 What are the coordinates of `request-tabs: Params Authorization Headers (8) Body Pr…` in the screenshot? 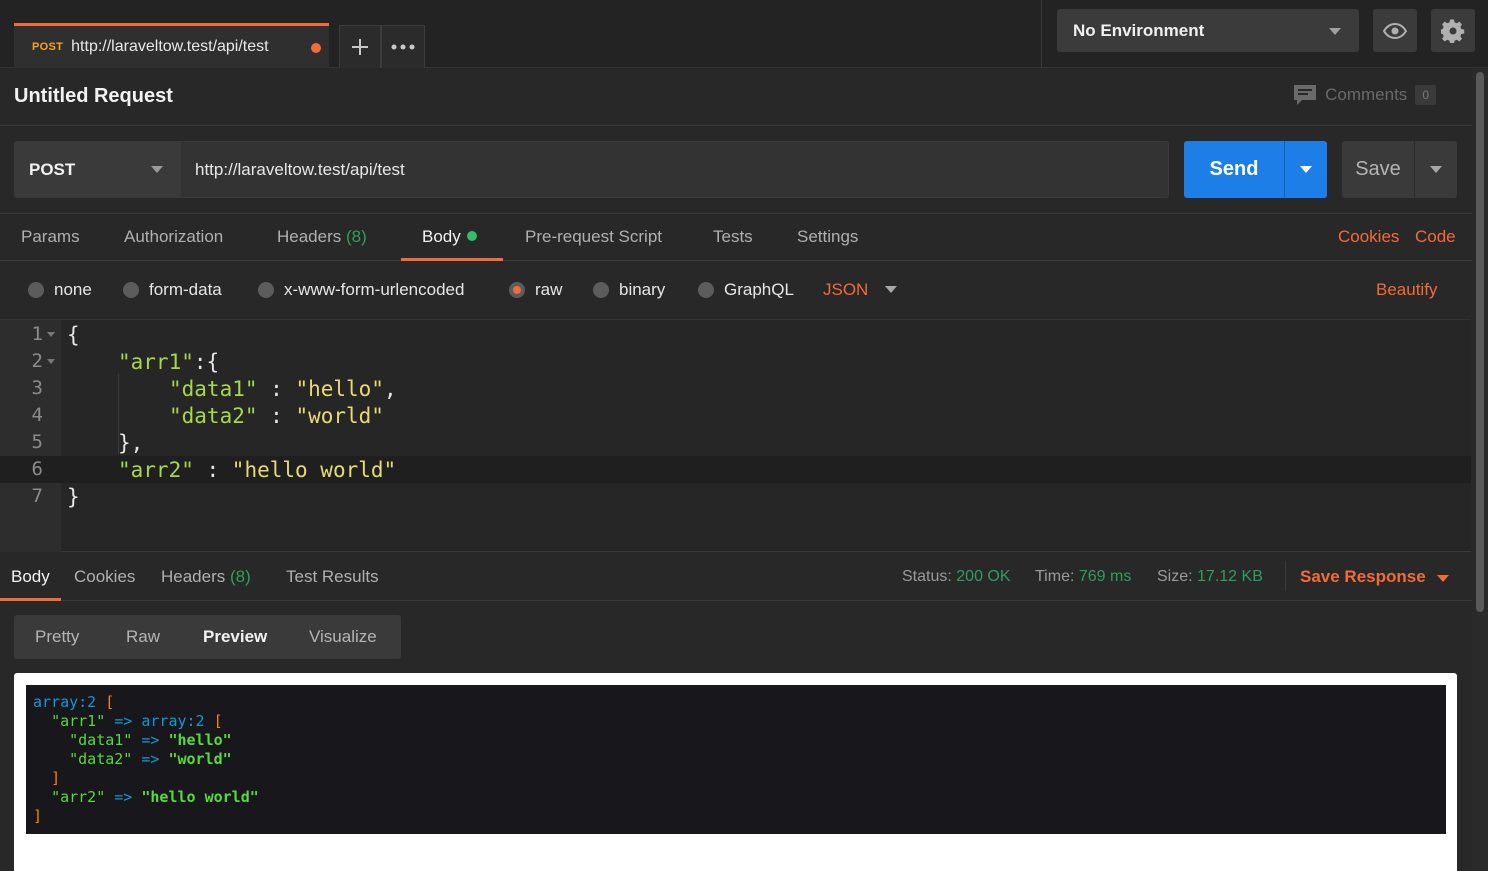 It's located at (736, 237).